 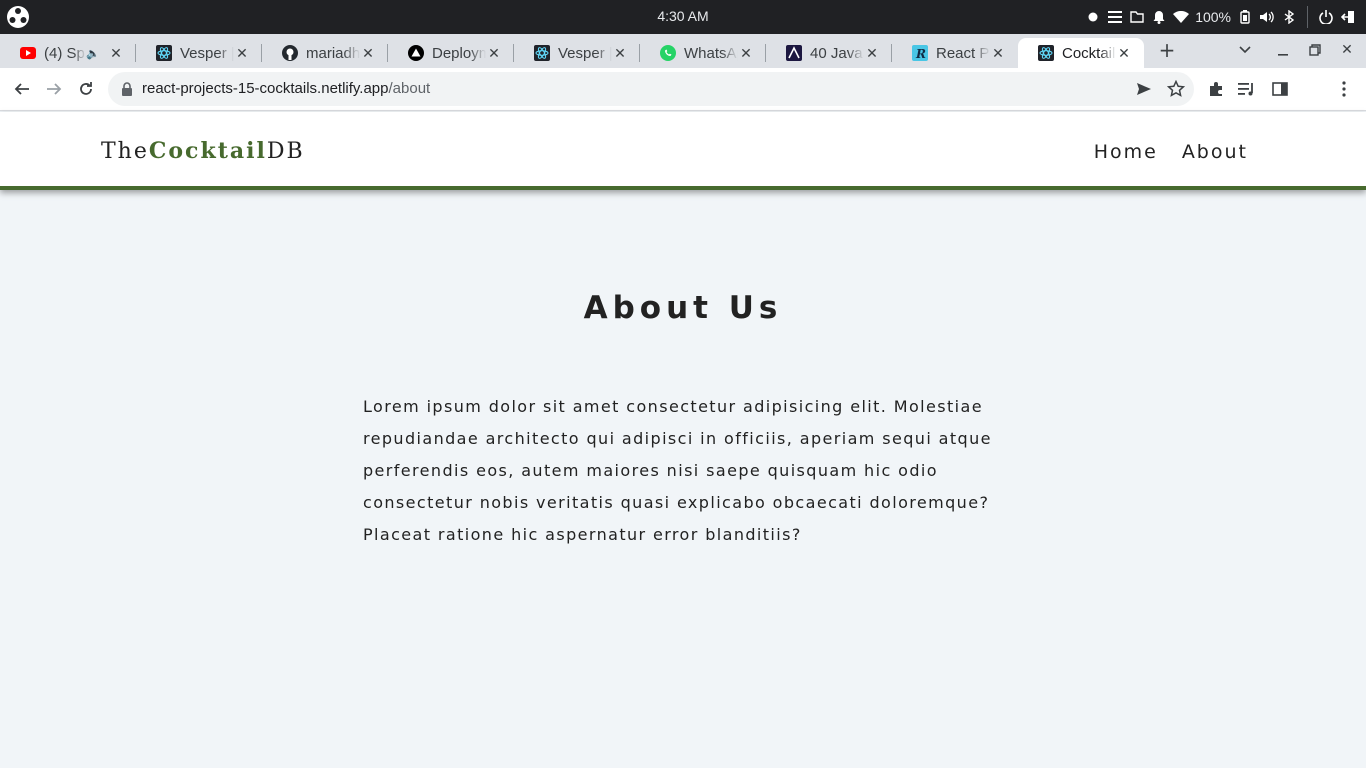 I want to click on extensions-icon, so click(x=1216, y=89).